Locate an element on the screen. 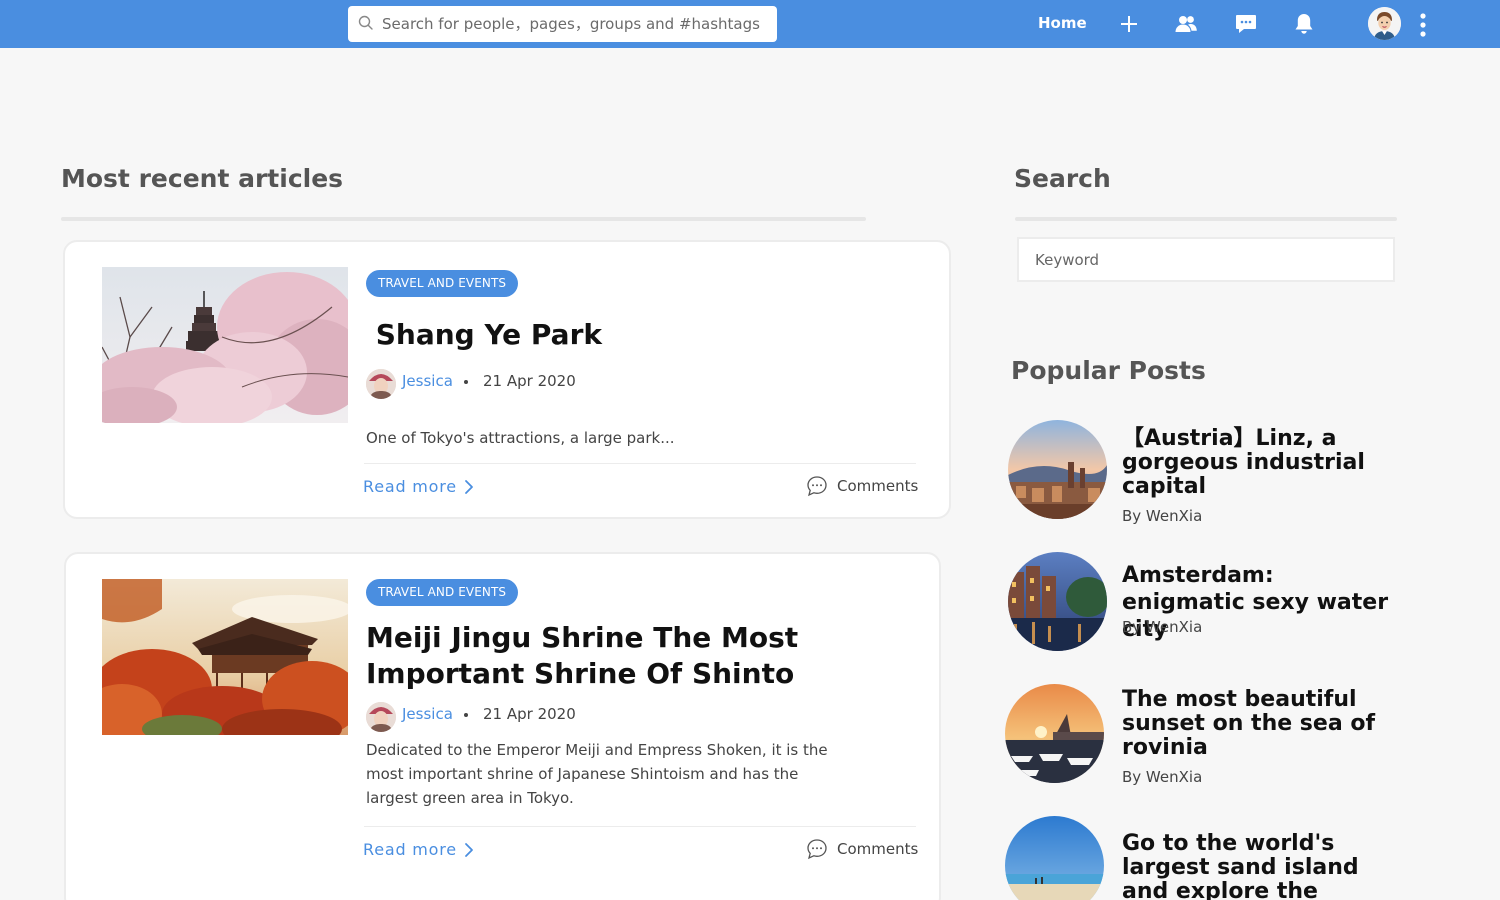  sidebar-search-title: Search is located at coordinates (1062, 178).